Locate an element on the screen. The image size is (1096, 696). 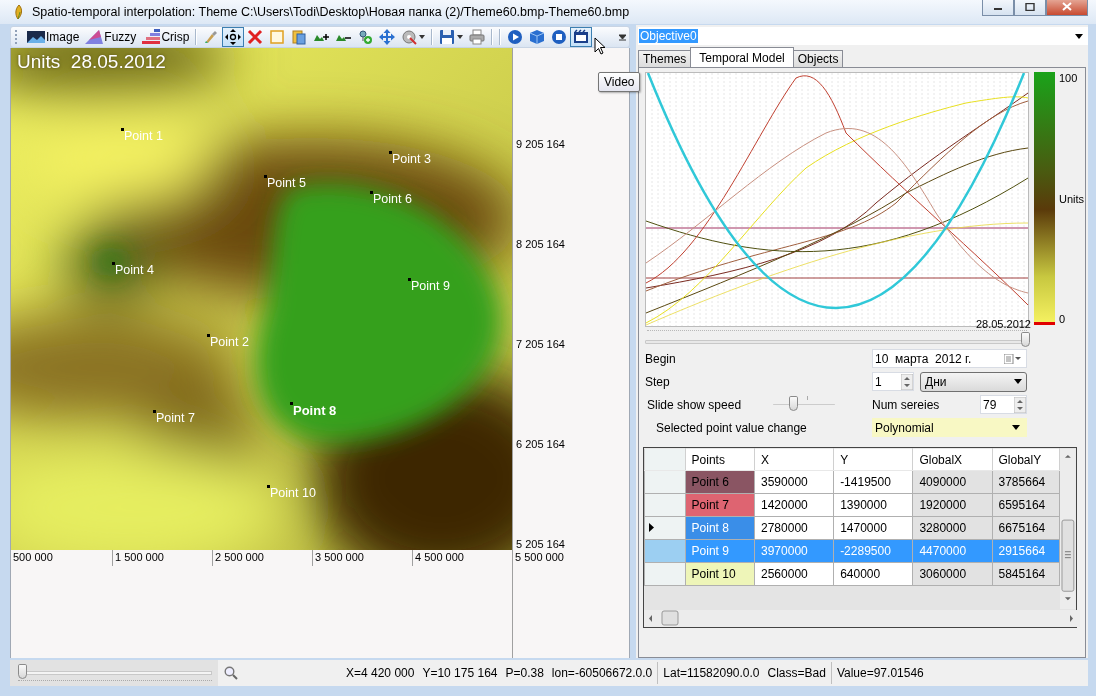
point-label: Point 5 is located at coordinates (286, 183).